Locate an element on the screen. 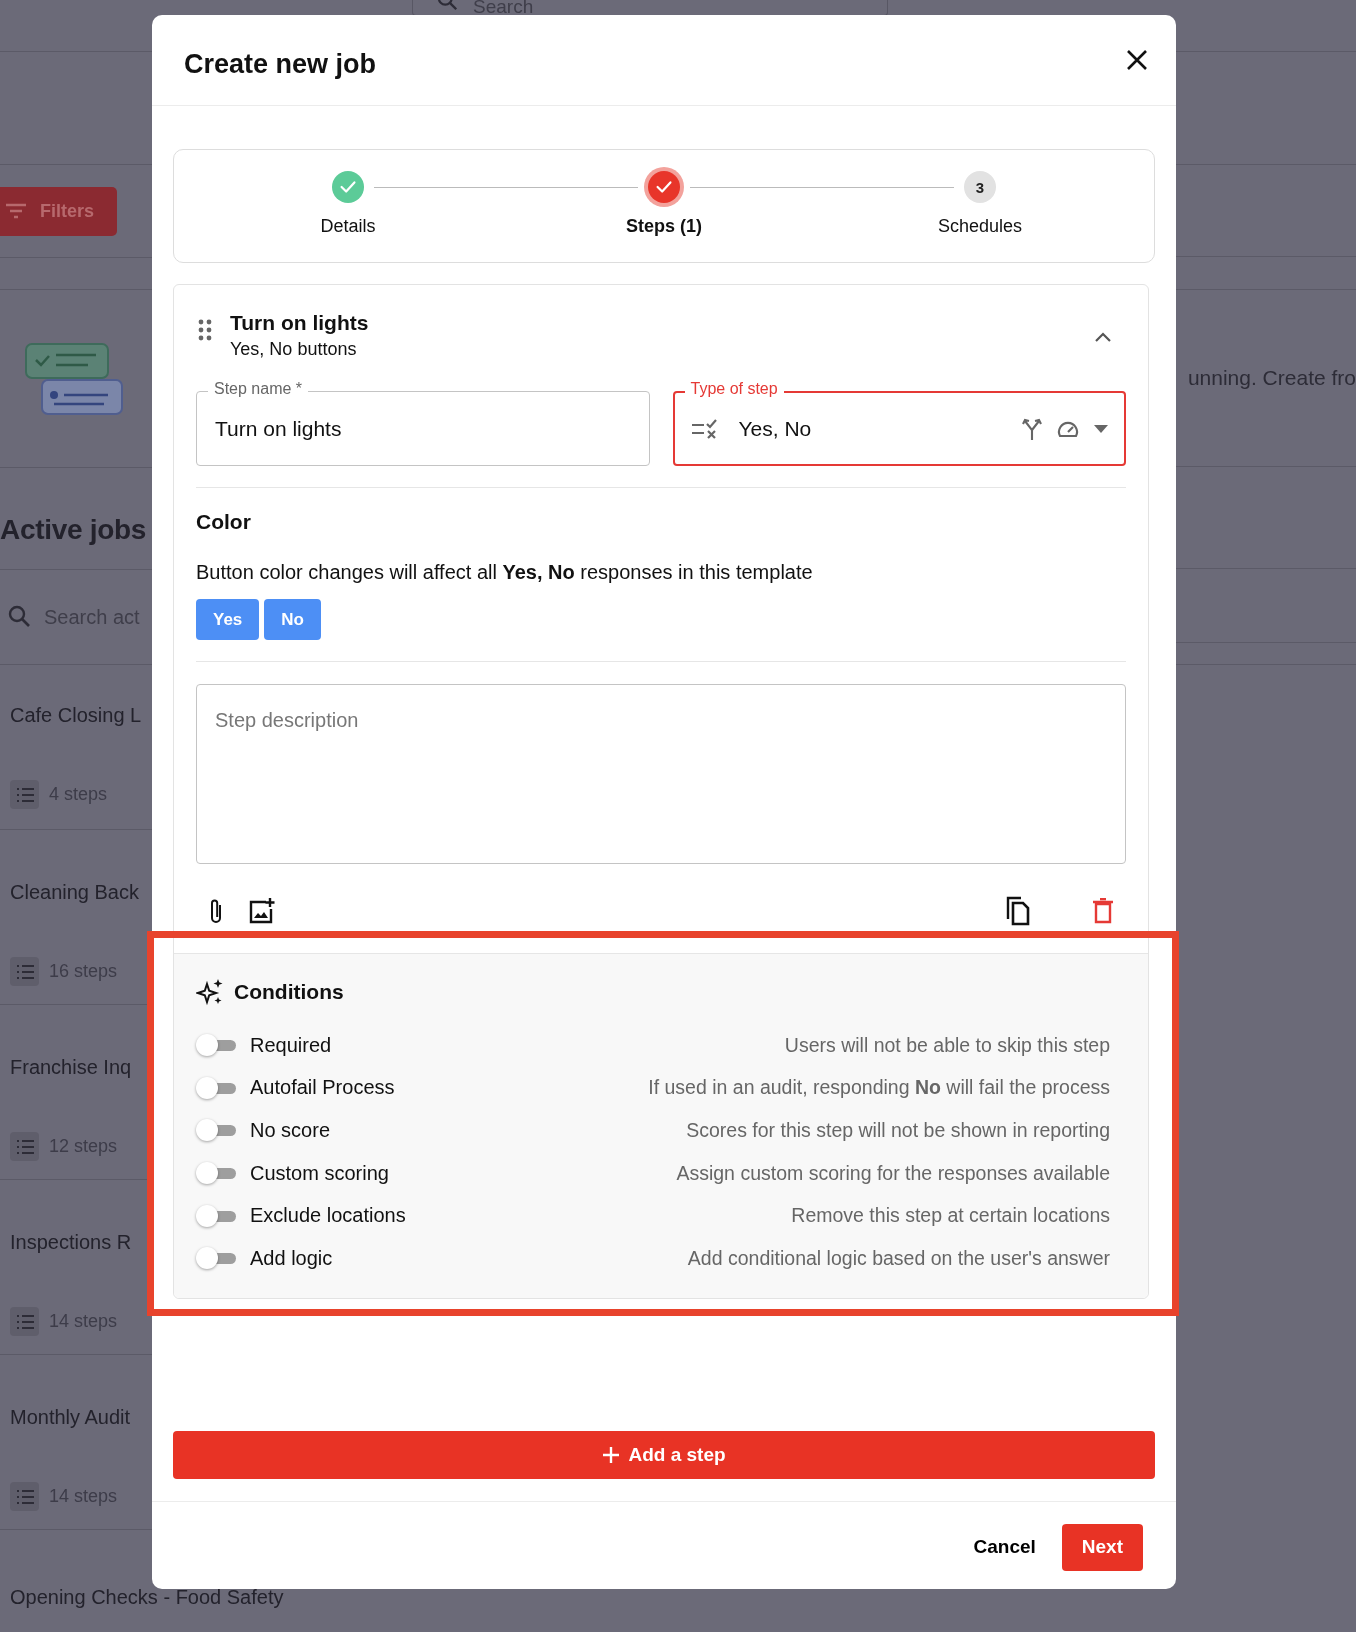 This screenshot has height=1632, width=1356. filters-button: Filters is located at coordinates (58, 211).